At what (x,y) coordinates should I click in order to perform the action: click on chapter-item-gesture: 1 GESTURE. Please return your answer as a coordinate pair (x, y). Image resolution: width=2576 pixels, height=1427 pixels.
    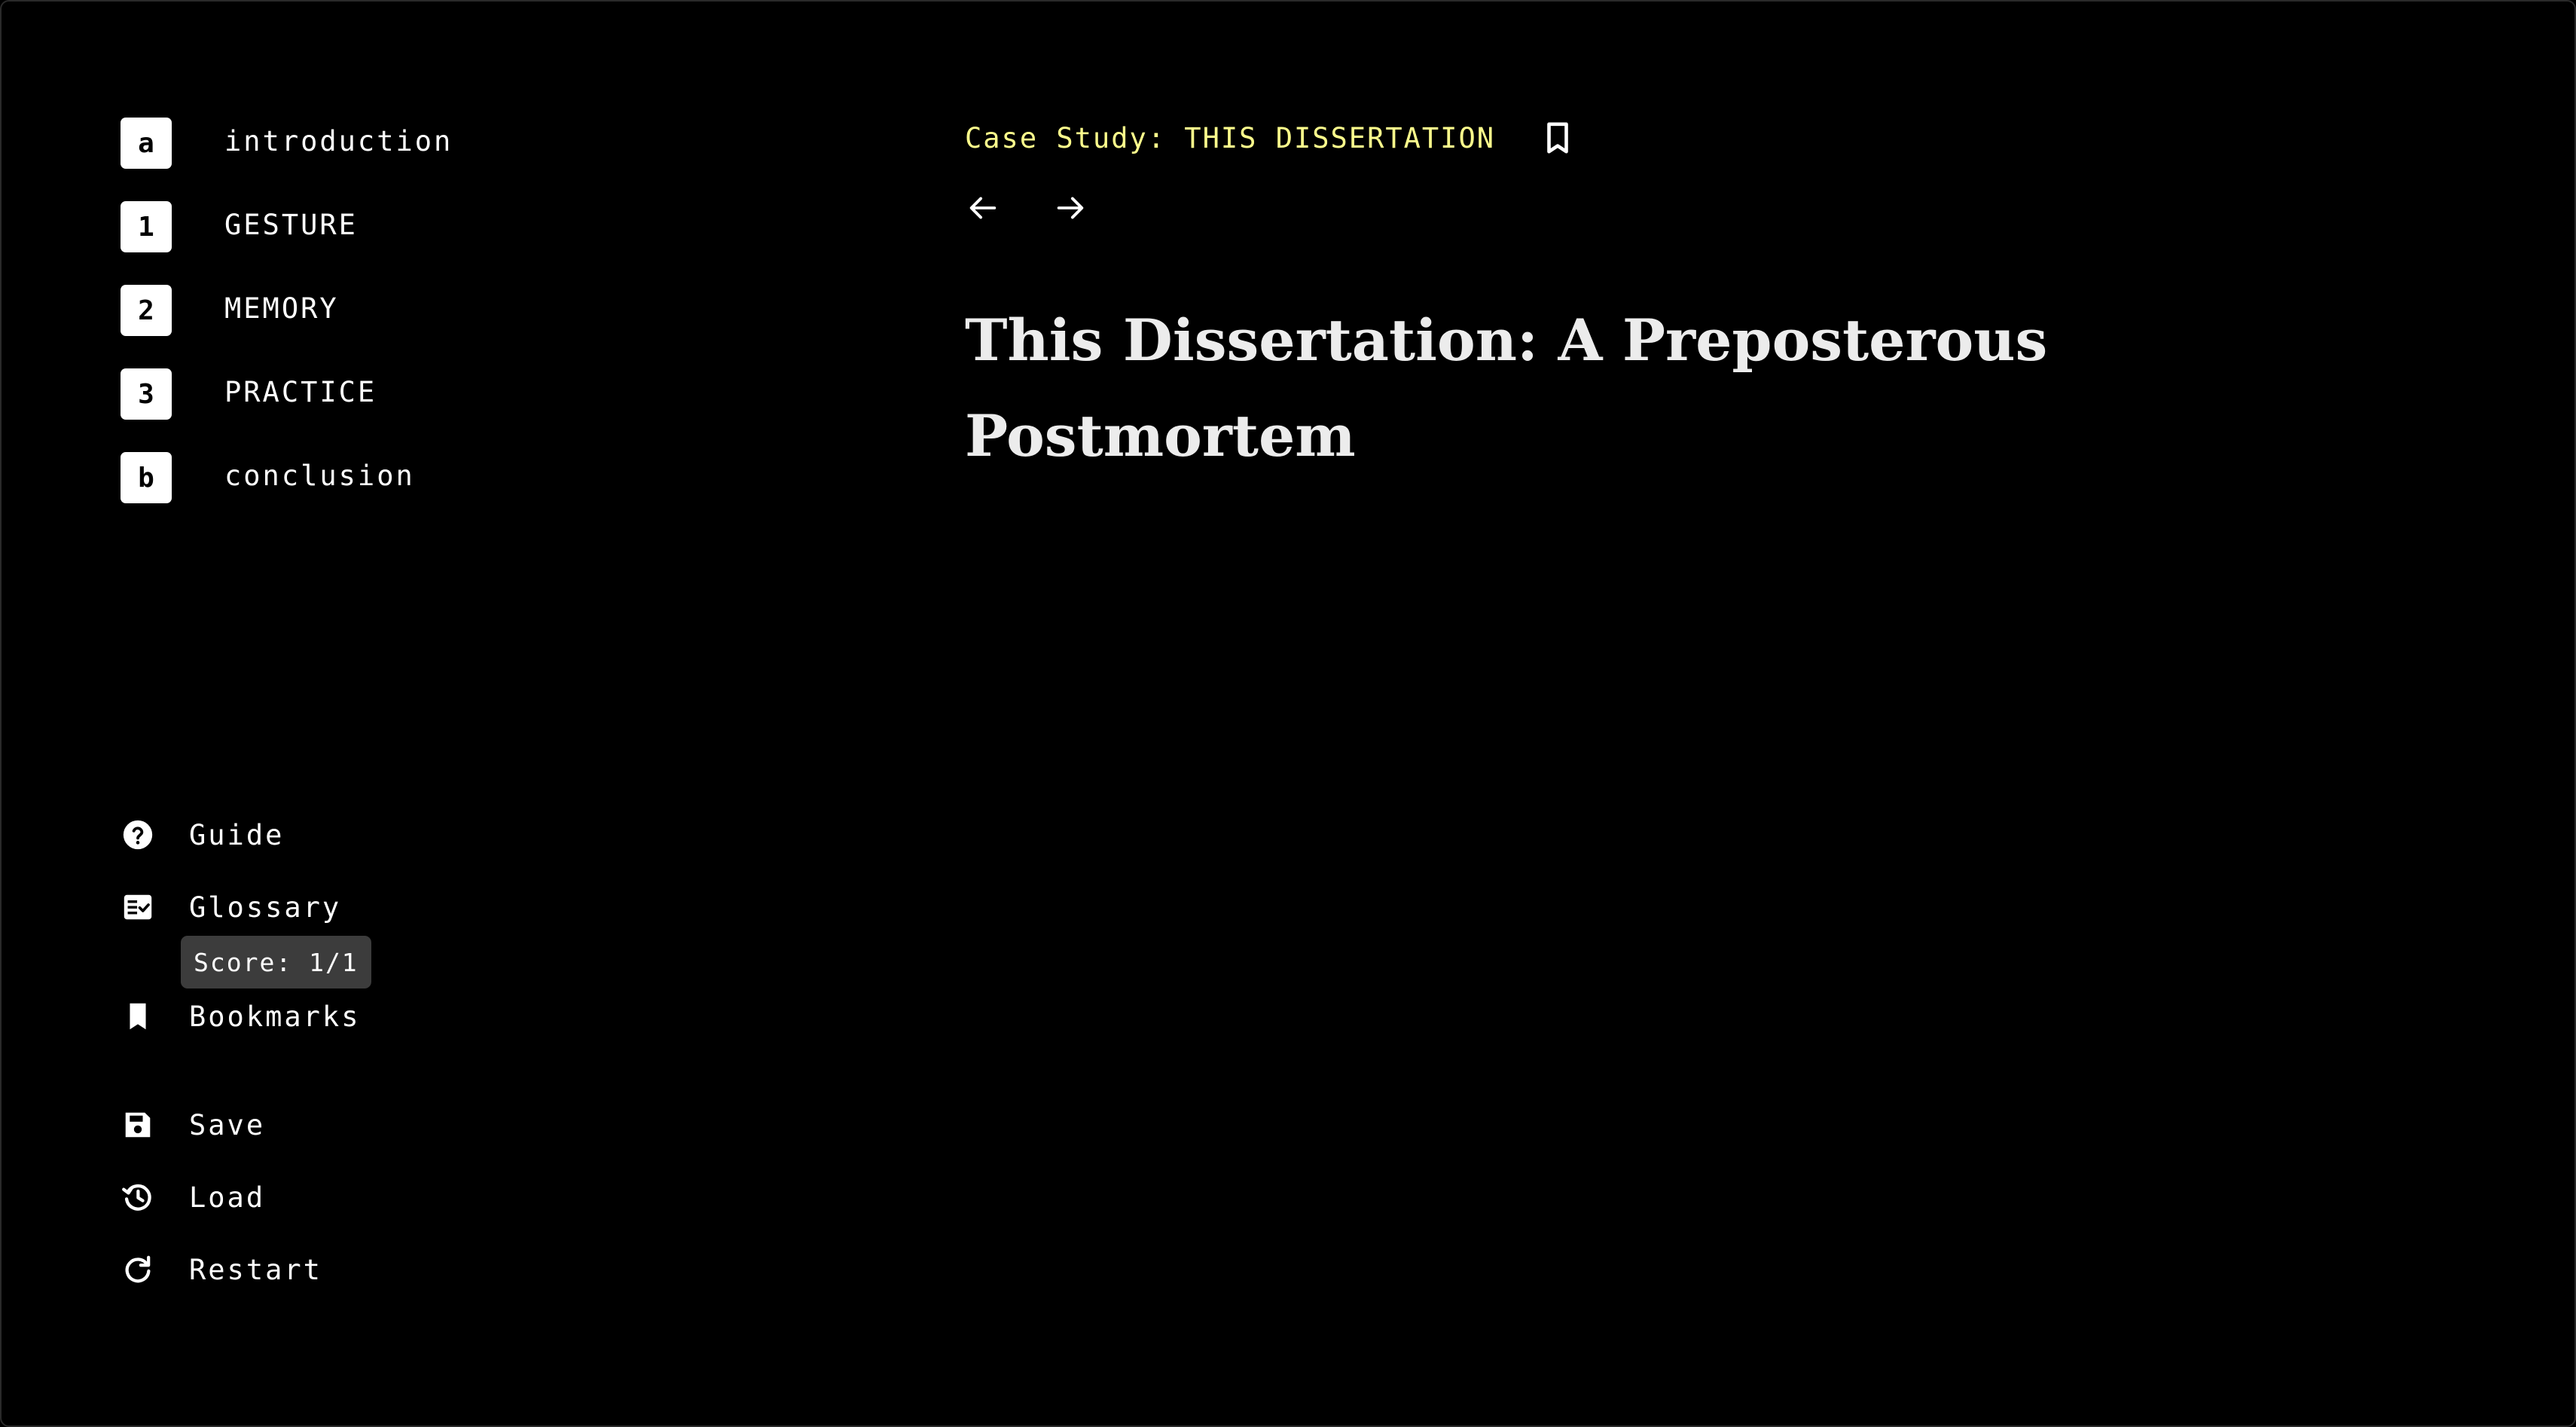
    Looking at the image, I should click on (422, 226).